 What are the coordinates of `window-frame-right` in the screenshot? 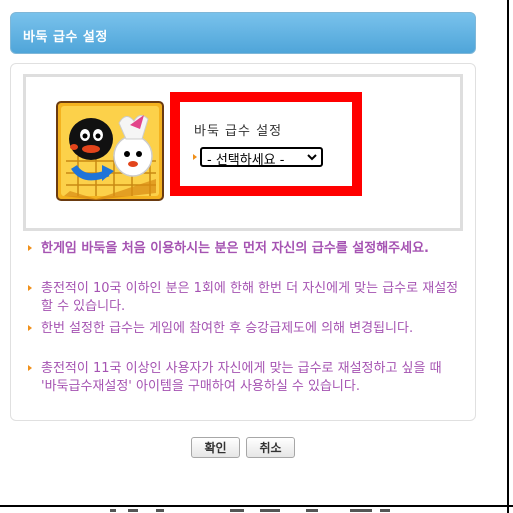 It's located at (508, 256).